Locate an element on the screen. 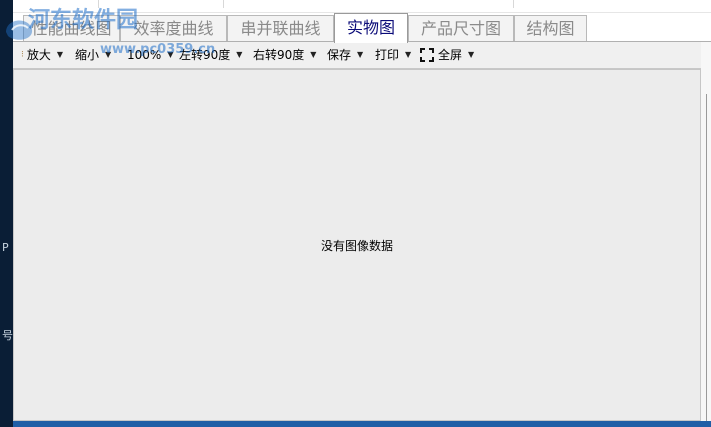  bottom-accent-bar is located at coordinates (362, 424).